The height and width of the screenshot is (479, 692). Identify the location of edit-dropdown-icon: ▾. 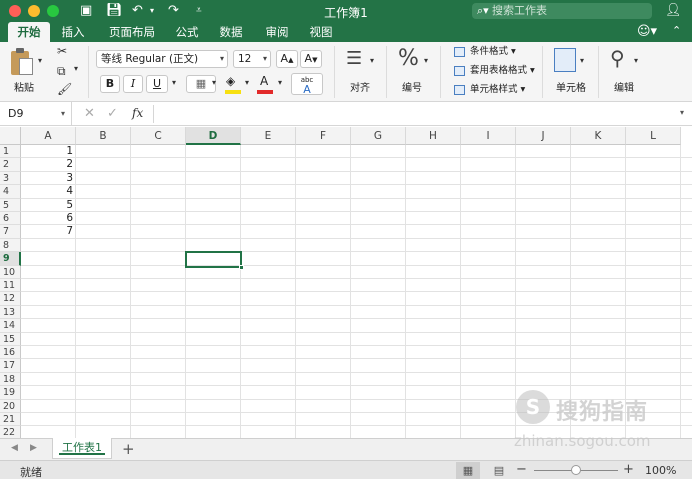
(636, 60).